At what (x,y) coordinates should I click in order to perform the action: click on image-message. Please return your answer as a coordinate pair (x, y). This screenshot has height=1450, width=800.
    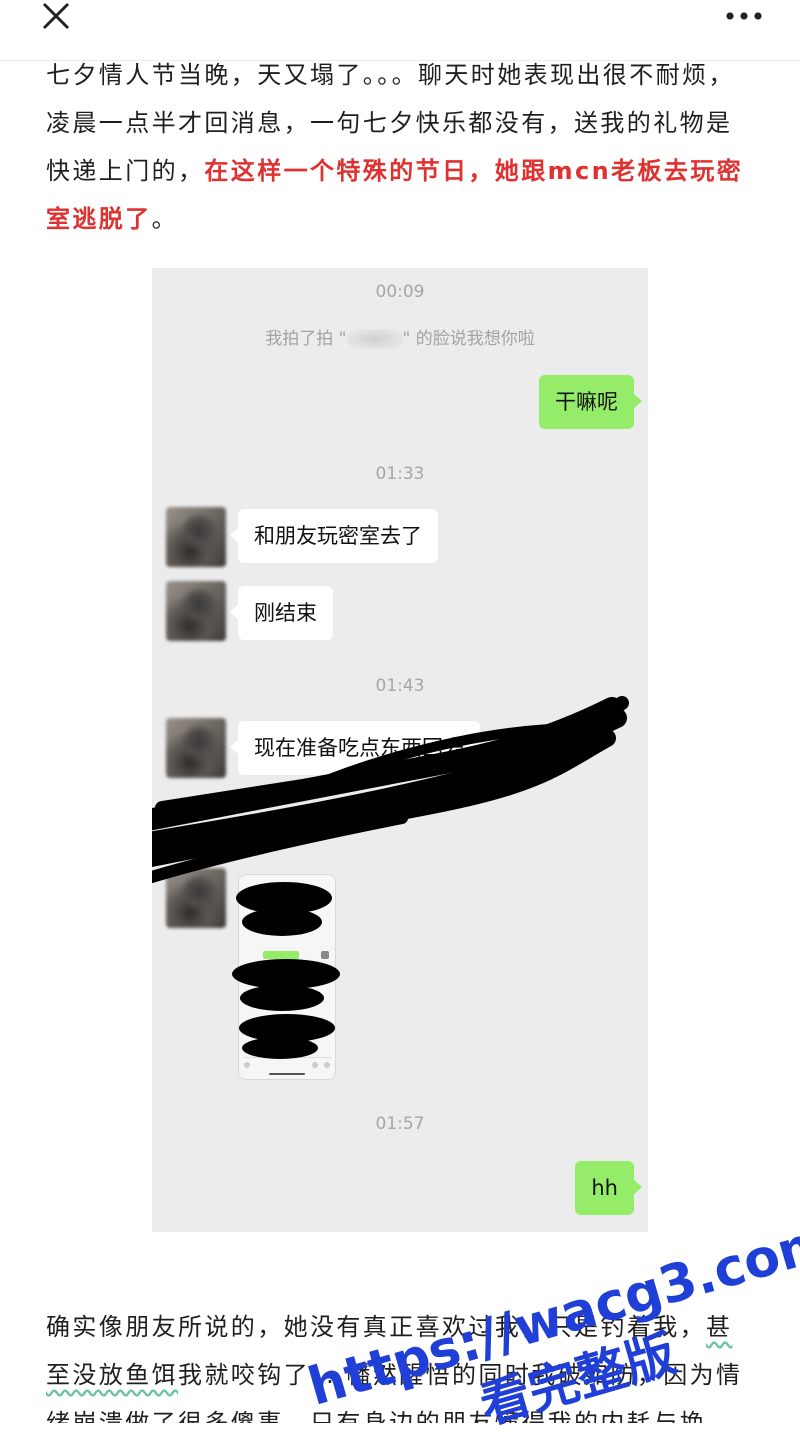
    Looking at the image, I should click on (287, 977).